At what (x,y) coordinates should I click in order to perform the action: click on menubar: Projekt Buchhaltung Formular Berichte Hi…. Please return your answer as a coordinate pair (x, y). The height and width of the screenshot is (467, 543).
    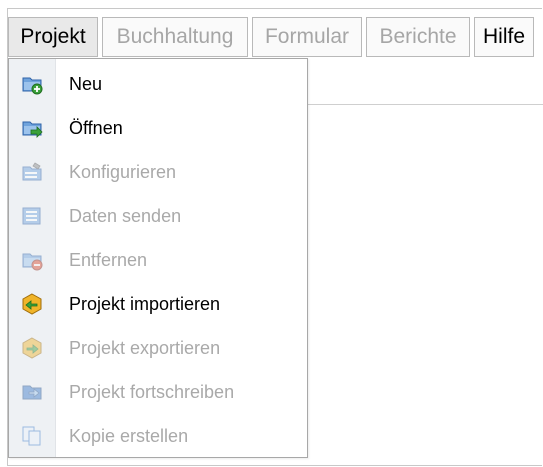
    Looking at the image, I should click on (273, 34).